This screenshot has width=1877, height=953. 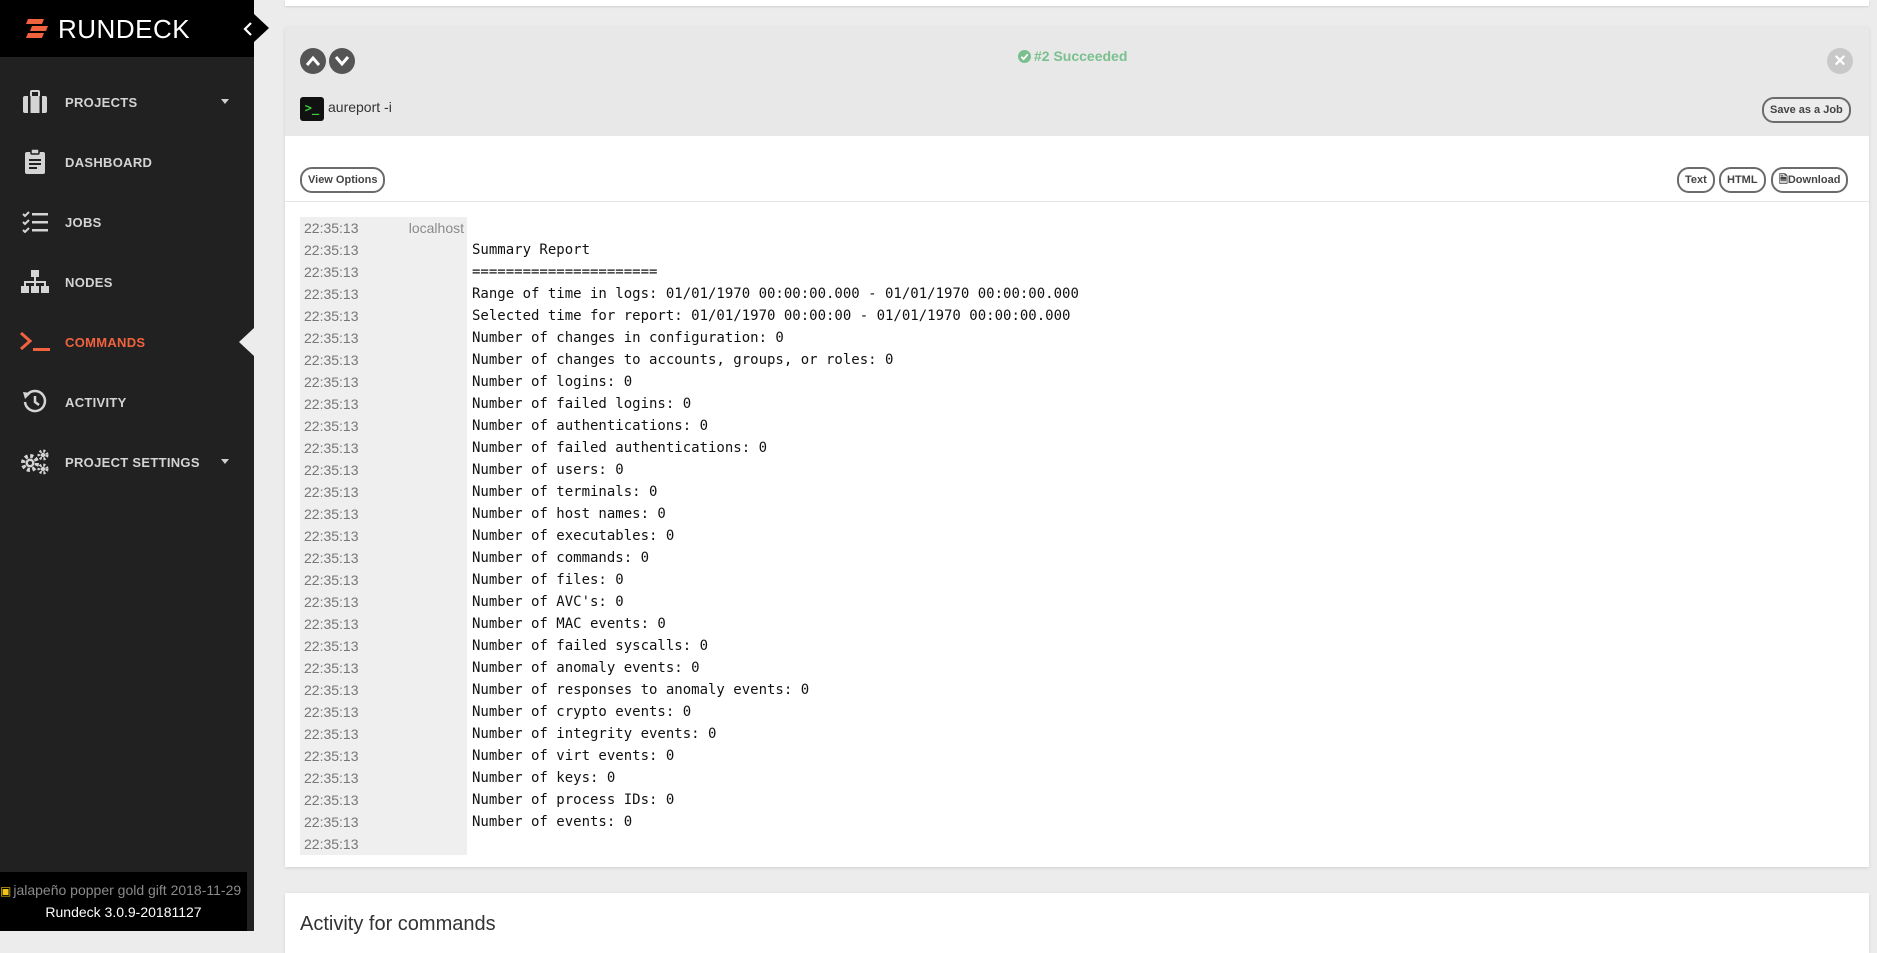 What do you see at coordinates (573, 756) in the screenshot?
I see `log-text: Number of virt events: 0` at bounding box center [573, 756].